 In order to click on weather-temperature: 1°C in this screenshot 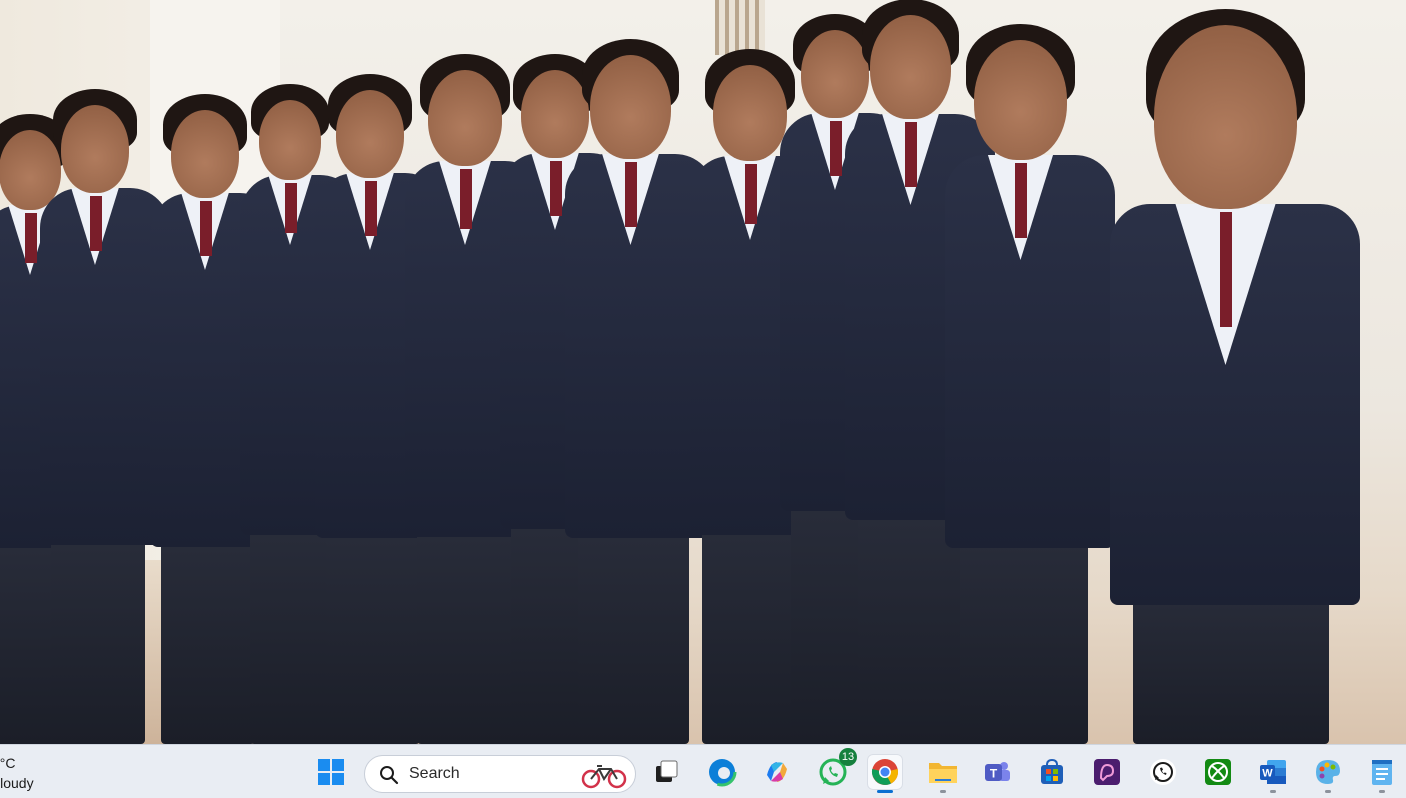, I will do `click(8, 763)`.